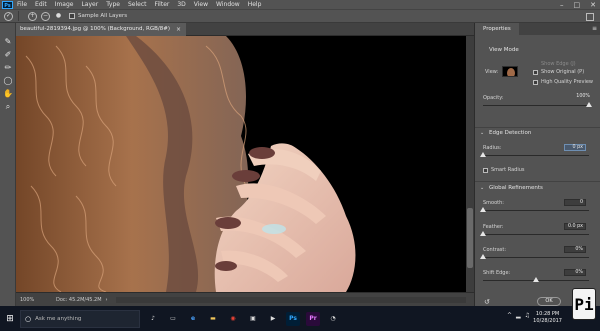 This screenshot has width=600, height=331. Describe the element at coordinates (178, 29) in the screenshot. I see `close-document-icon: ×` at that location.